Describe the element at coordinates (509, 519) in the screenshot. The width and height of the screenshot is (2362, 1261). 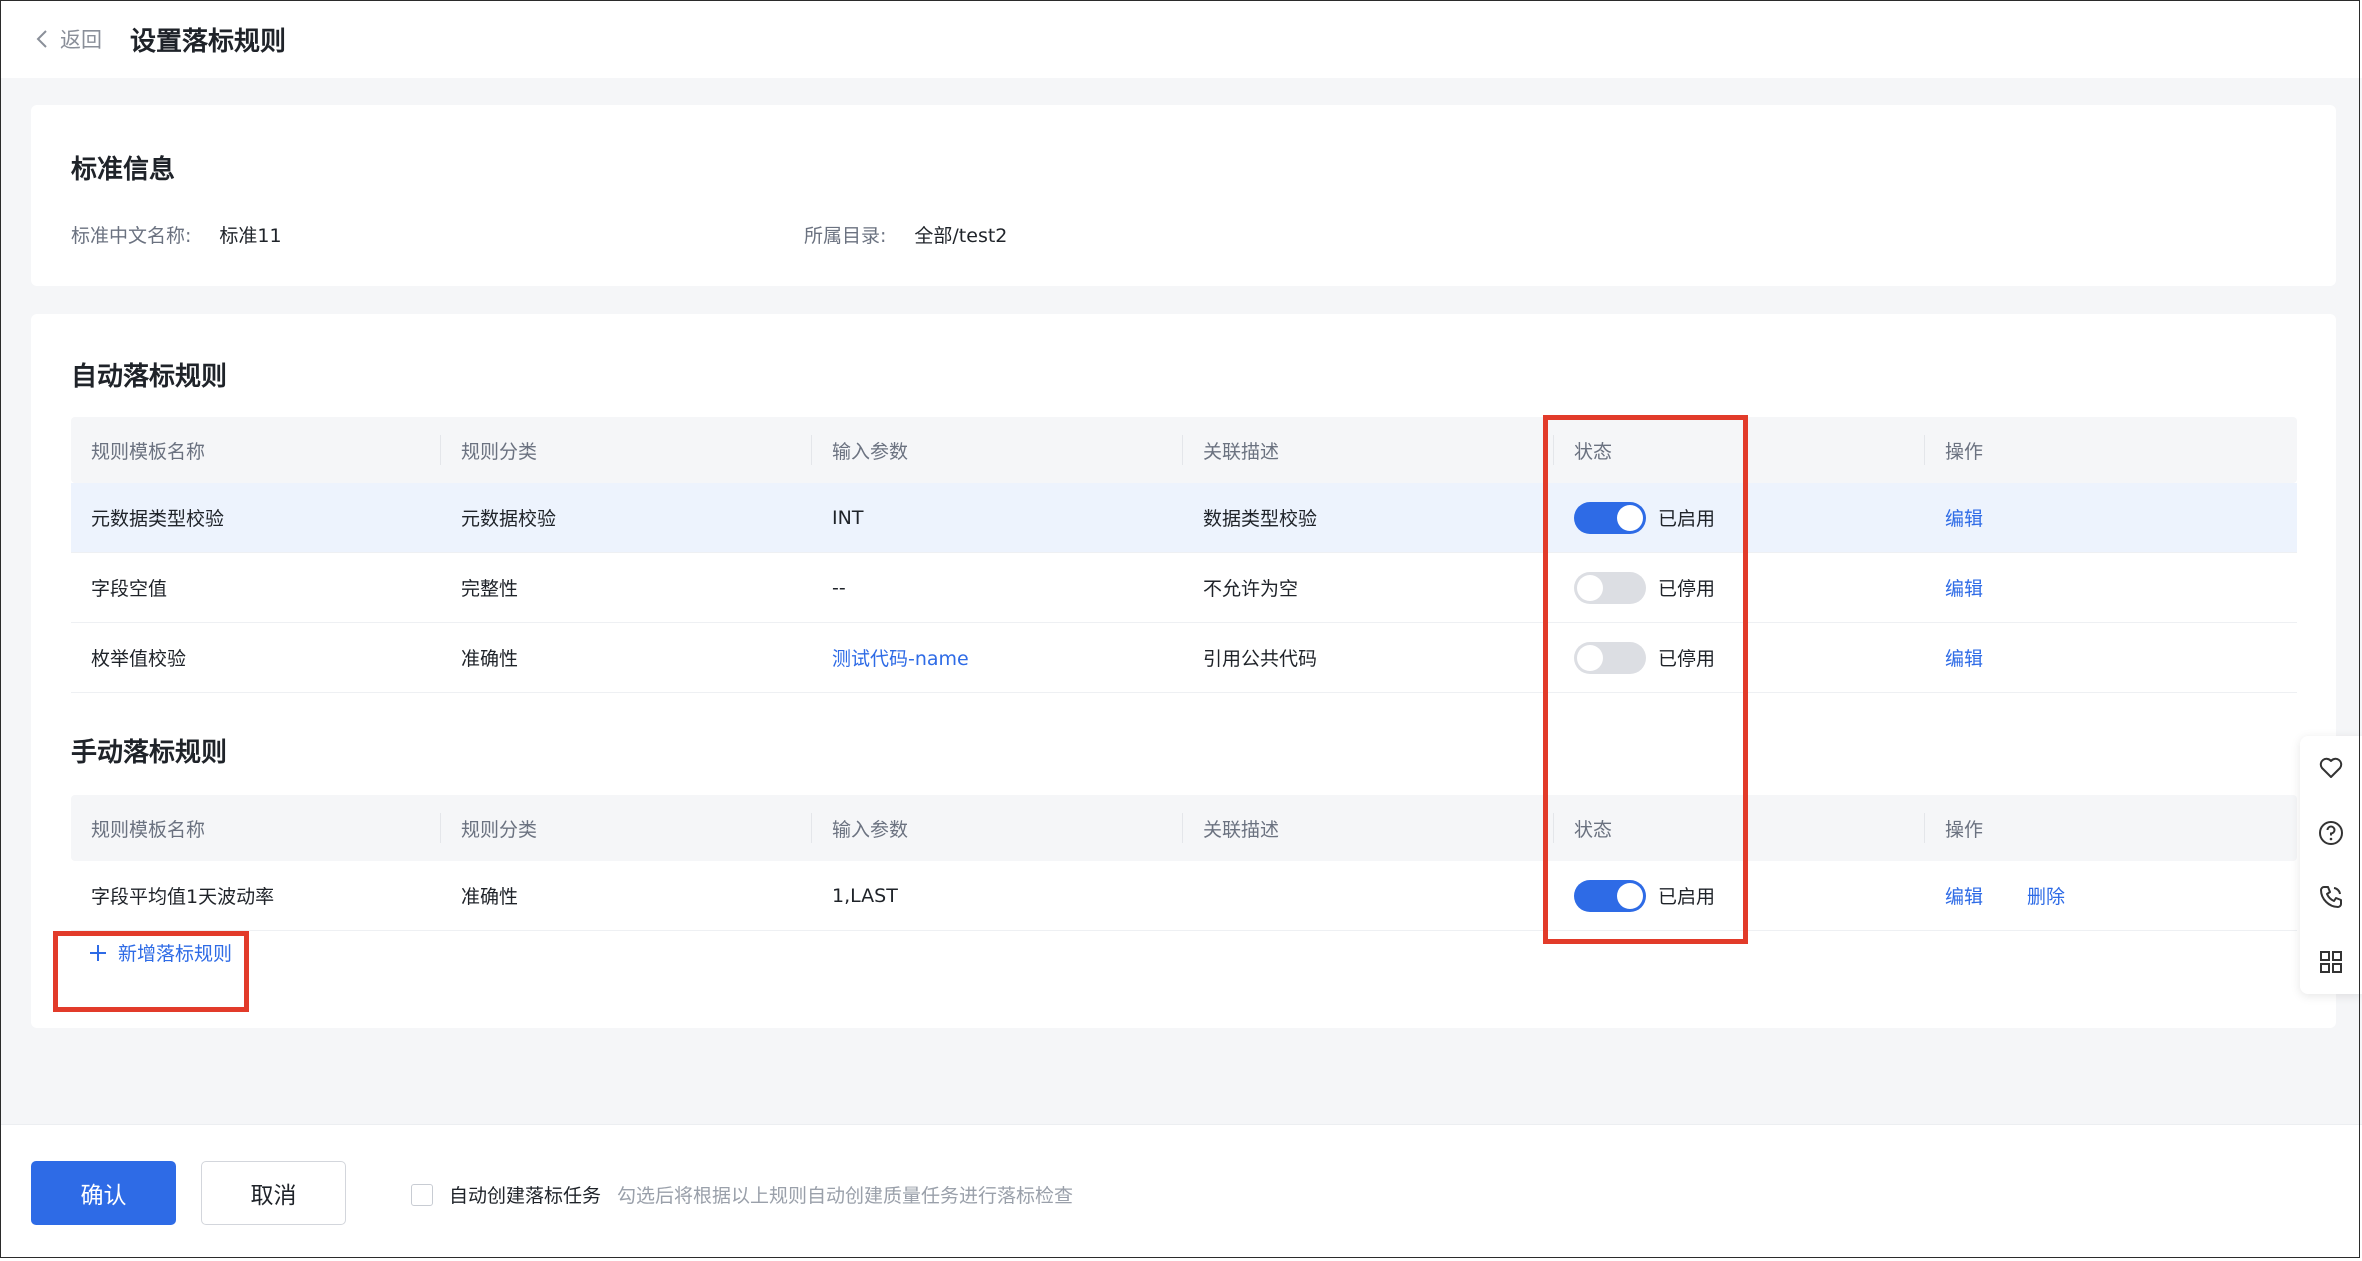
I see `rule-category: 元数据校验` at that location.